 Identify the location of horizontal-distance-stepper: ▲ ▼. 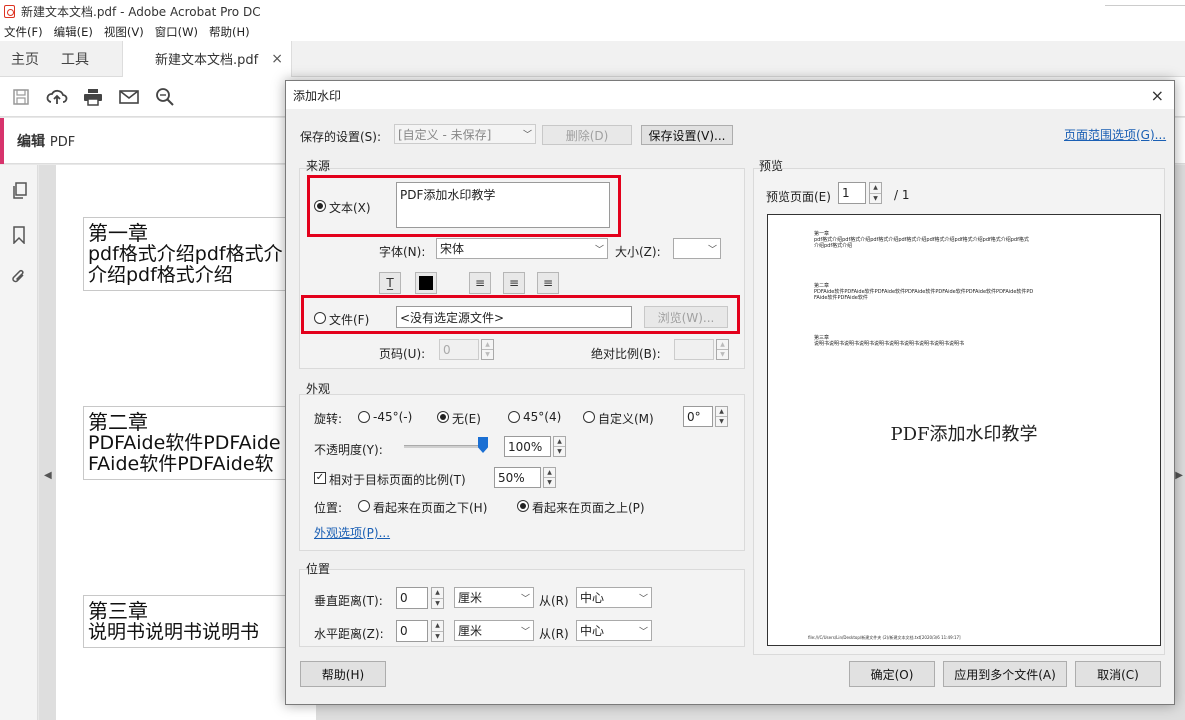
(437, 631).